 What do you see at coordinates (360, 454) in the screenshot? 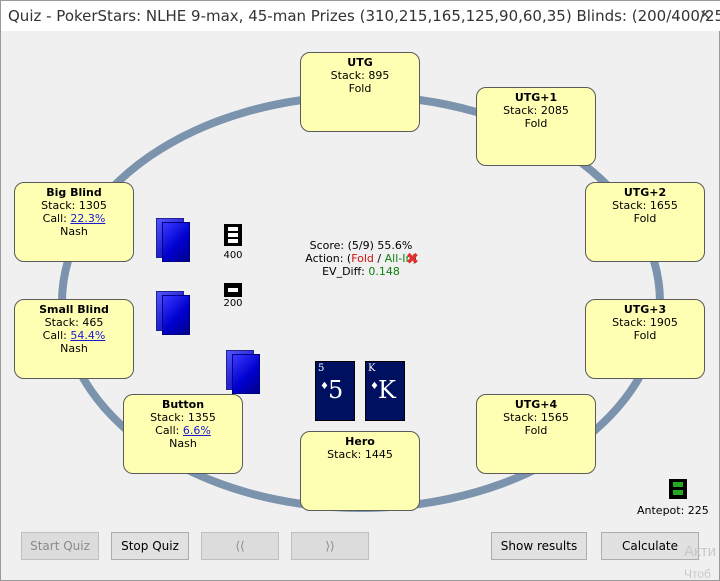
I see `seat-stack: Stack: 1445` at bounding box center [360, 454].